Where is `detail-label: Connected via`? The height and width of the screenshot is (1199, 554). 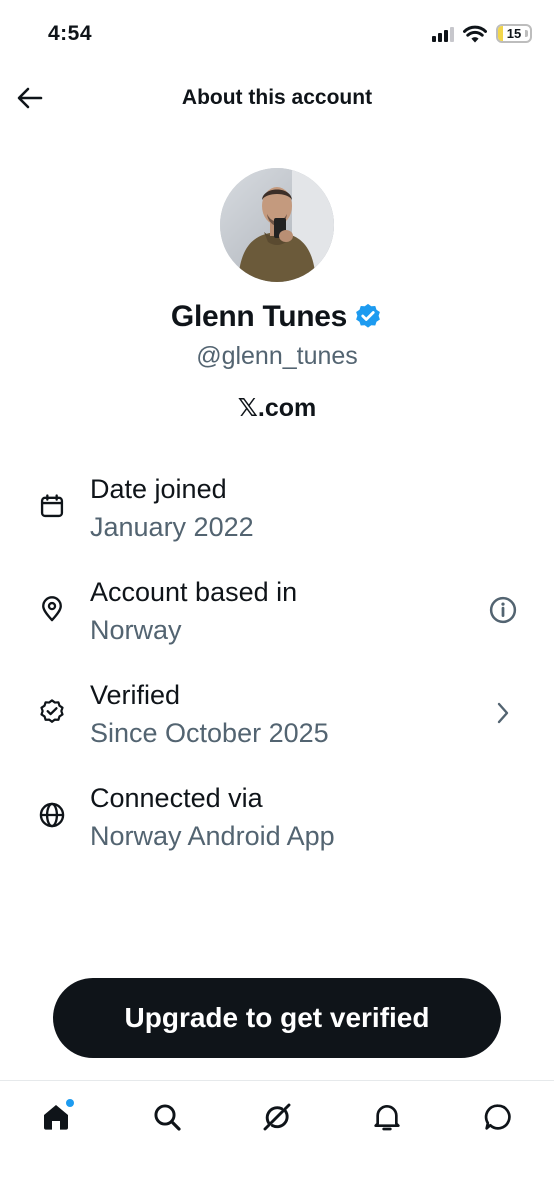 detail-label: Connected via is located at coordinates (176, 798).